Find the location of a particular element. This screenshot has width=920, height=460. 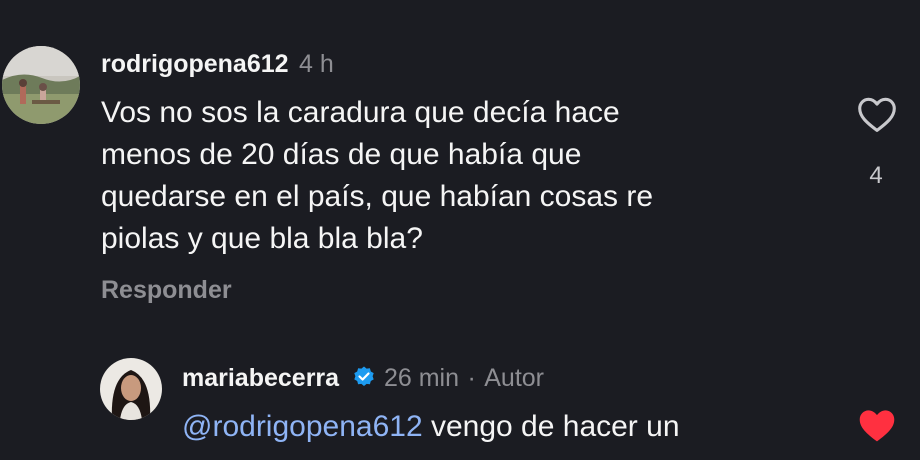

comment-header: rodrigopena612 4 h is located at coordinates (217, 64).